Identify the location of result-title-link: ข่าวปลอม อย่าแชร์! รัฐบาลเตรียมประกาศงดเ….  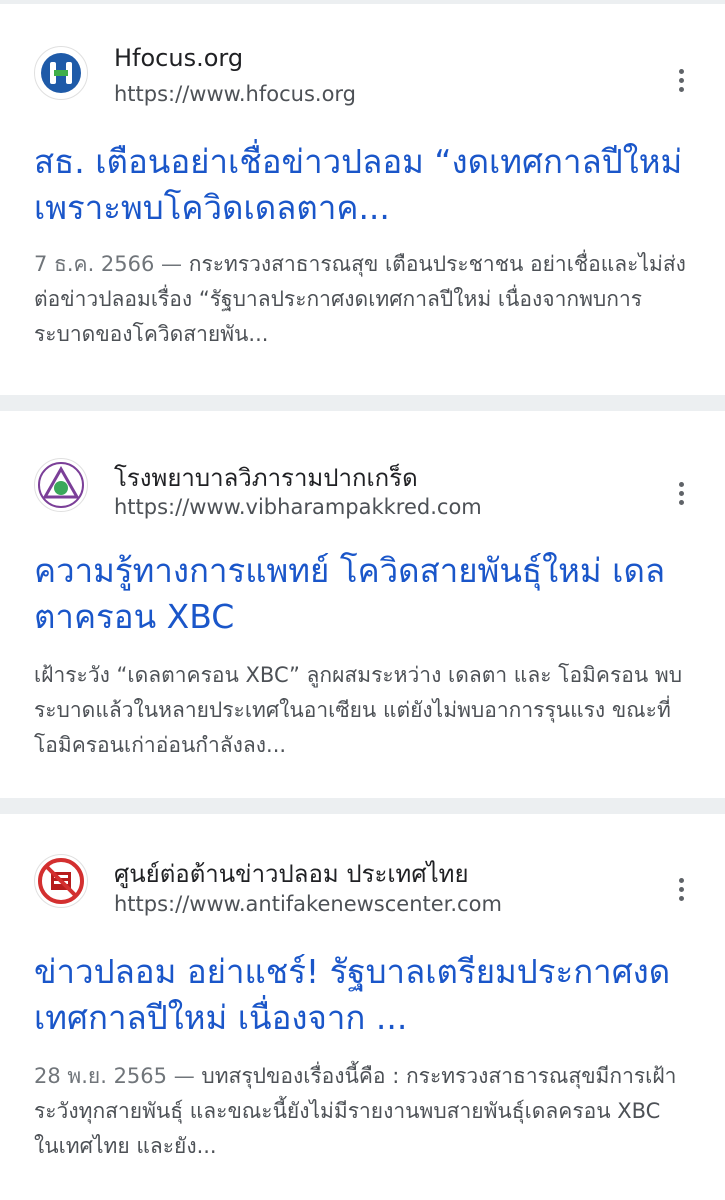
(362, 995).